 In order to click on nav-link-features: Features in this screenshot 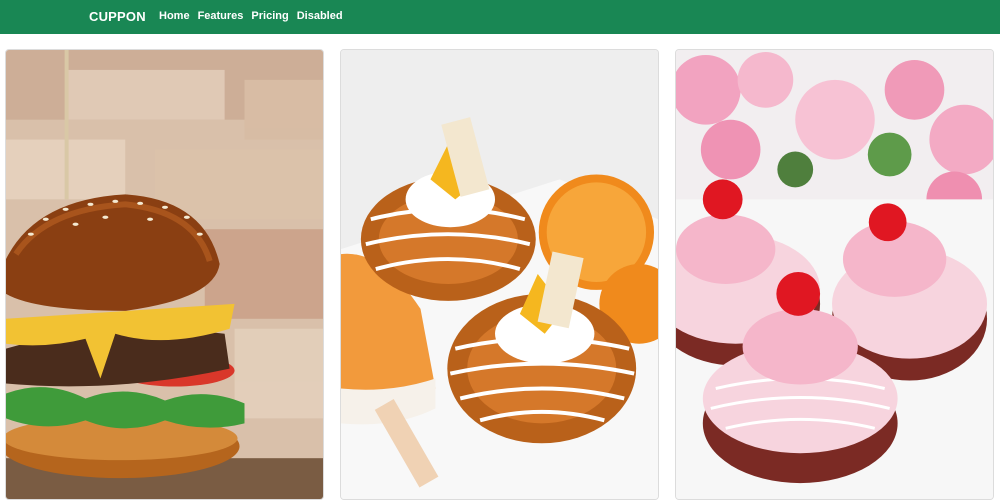, I will do `click(221, 16)`.